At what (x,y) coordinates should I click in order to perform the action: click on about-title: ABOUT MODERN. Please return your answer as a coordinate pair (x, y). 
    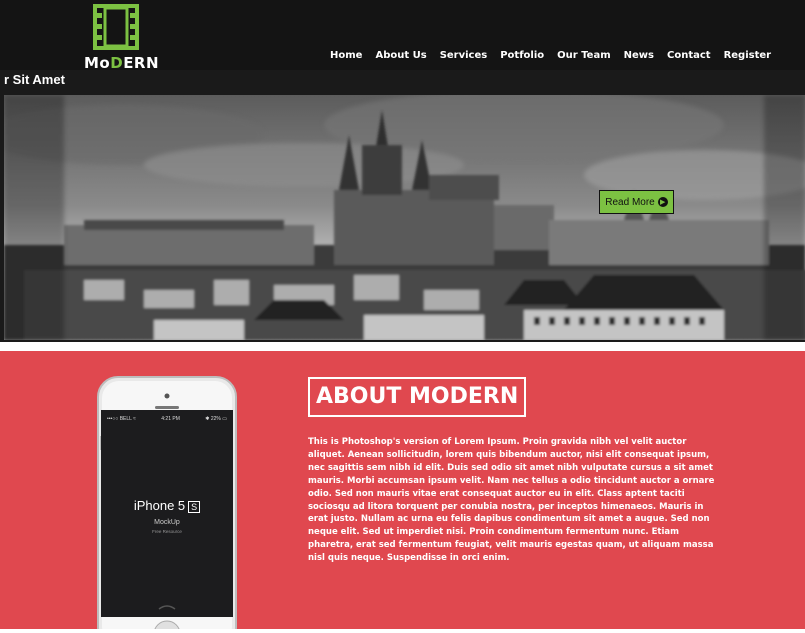
    Looking at the image, I should click on (417, 397).